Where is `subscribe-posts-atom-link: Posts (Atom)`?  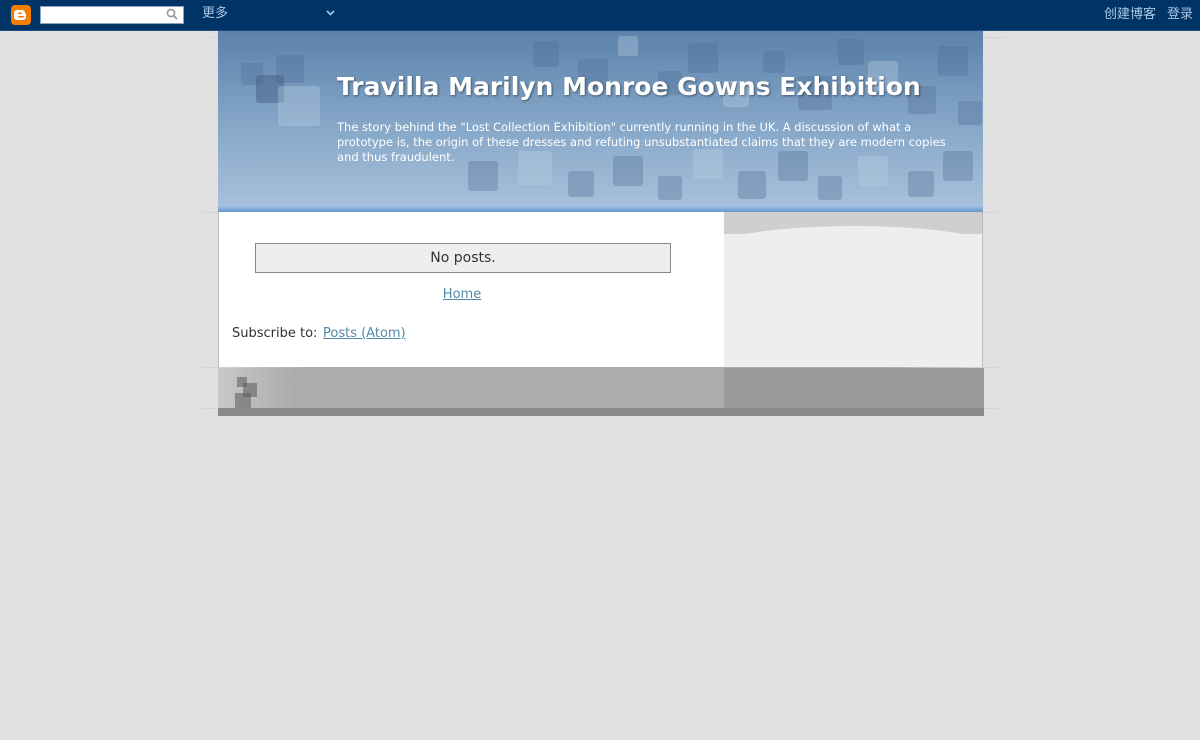 subscribe-posts-atom-link: Posts (Atom) is located at coordinates (364, 333).